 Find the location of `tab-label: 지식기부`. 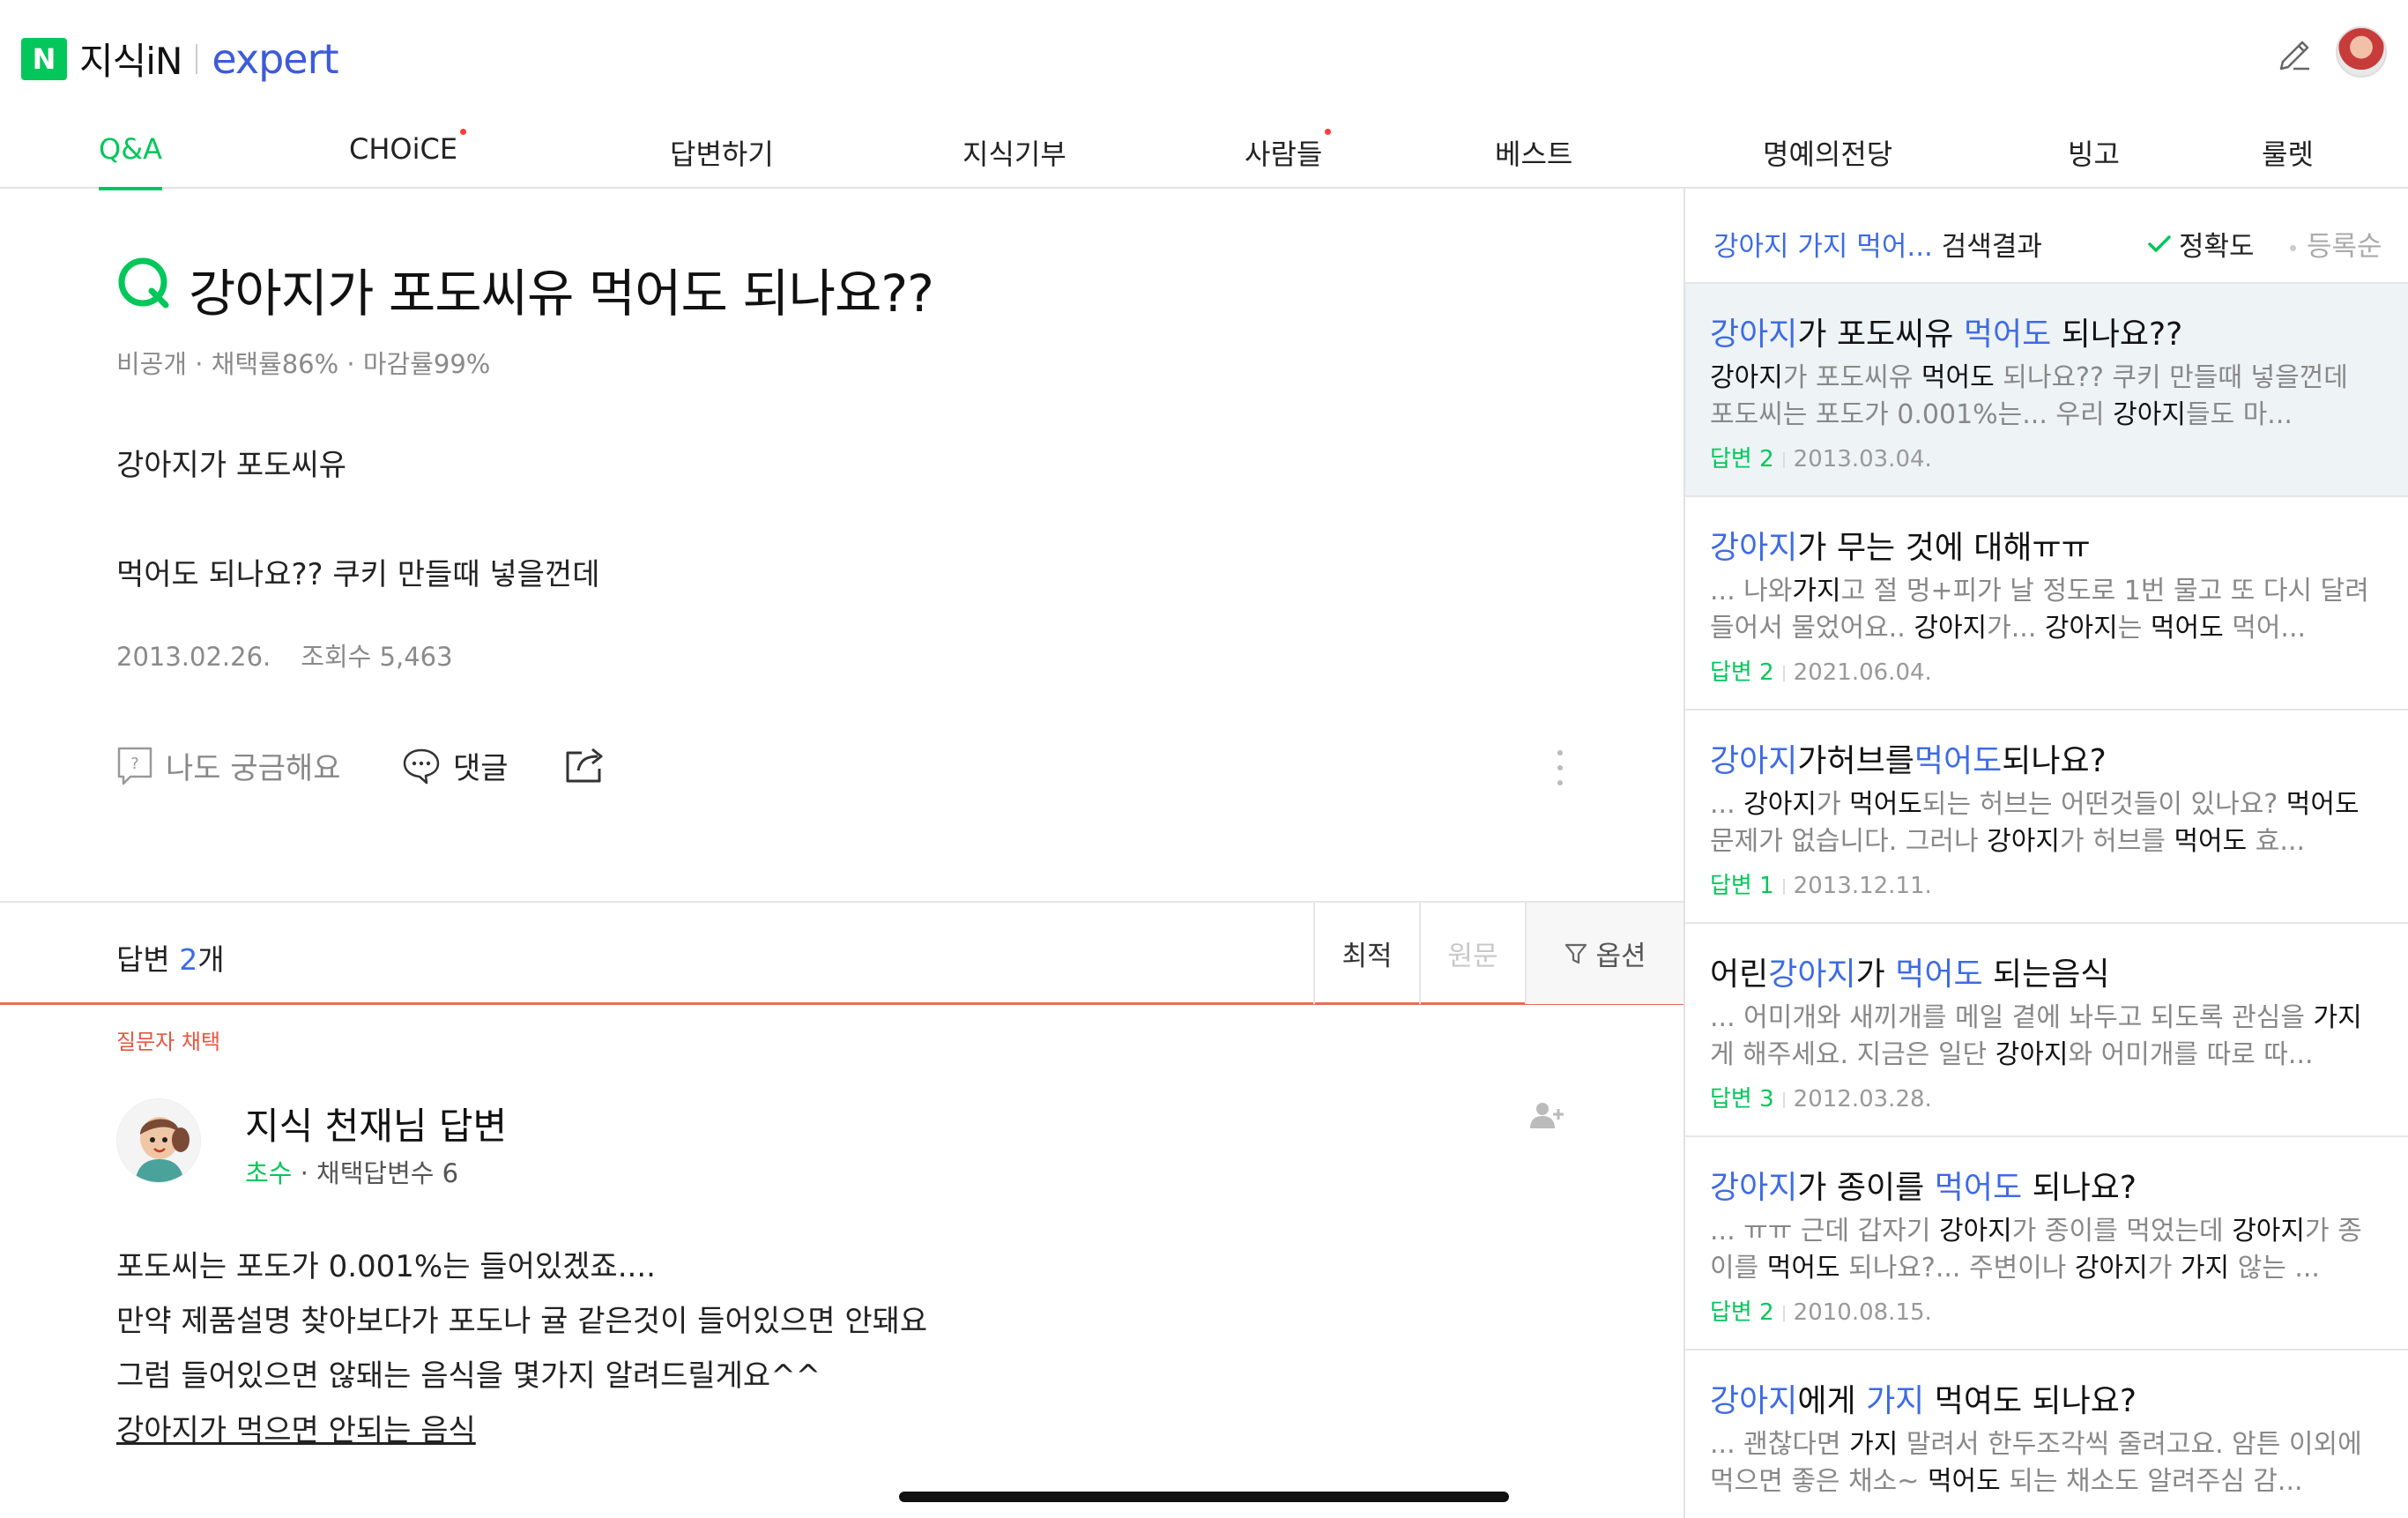

tab-label: 지식기부 is located at coordinates (1014, 154).